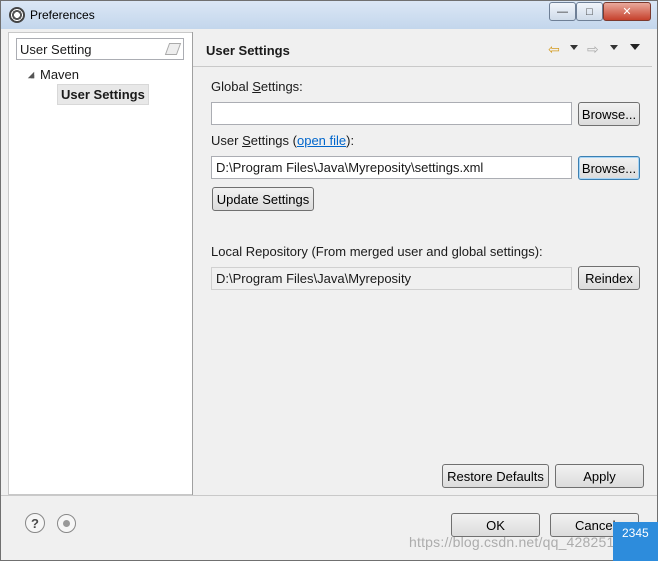  Describe the element at coordinates (627, 11) in the screenshot. I see `close-button: ✕` at that location.